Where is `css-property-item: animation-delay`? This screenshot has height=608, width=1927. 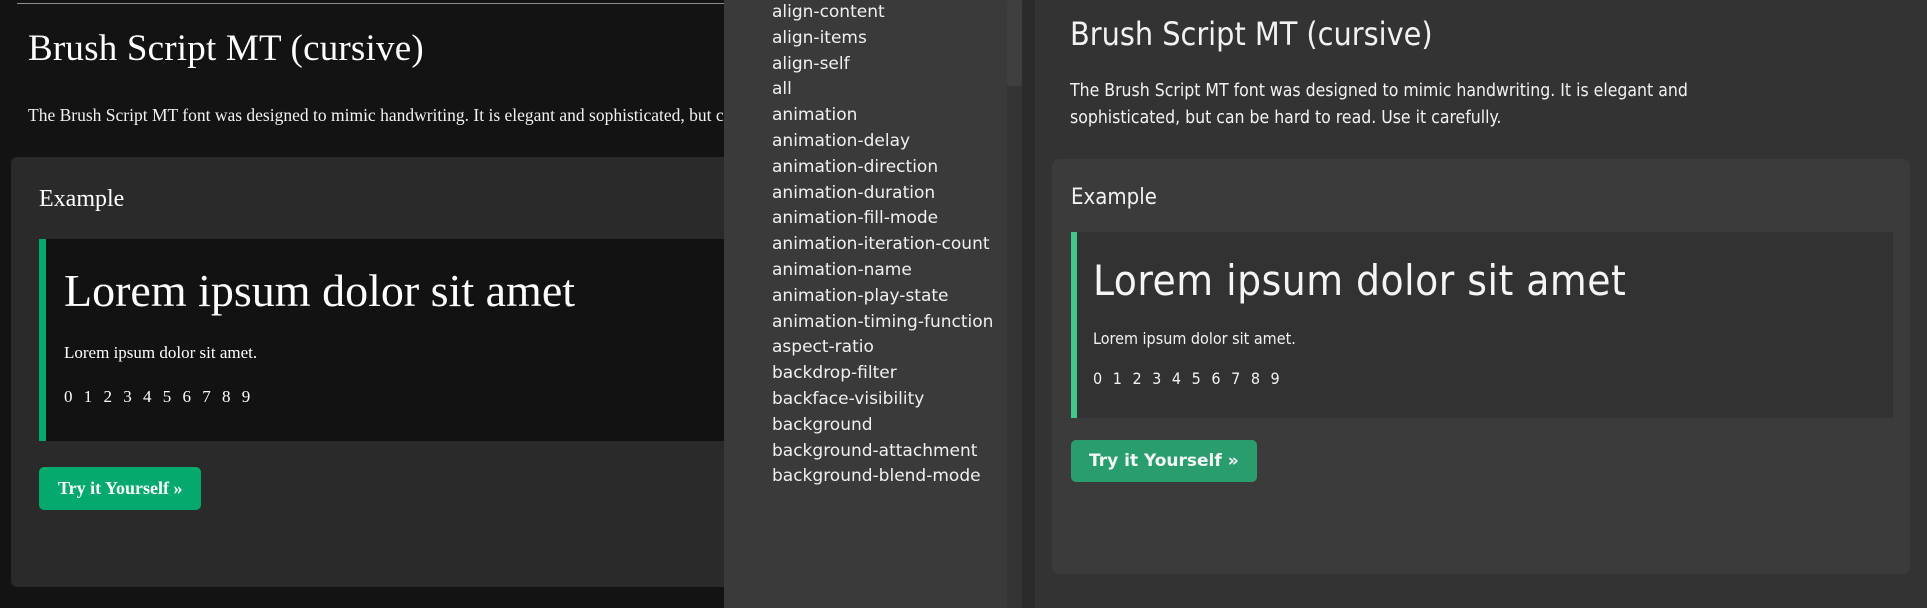 css-property-item: animation-delay is located at coordinates (879, 142).